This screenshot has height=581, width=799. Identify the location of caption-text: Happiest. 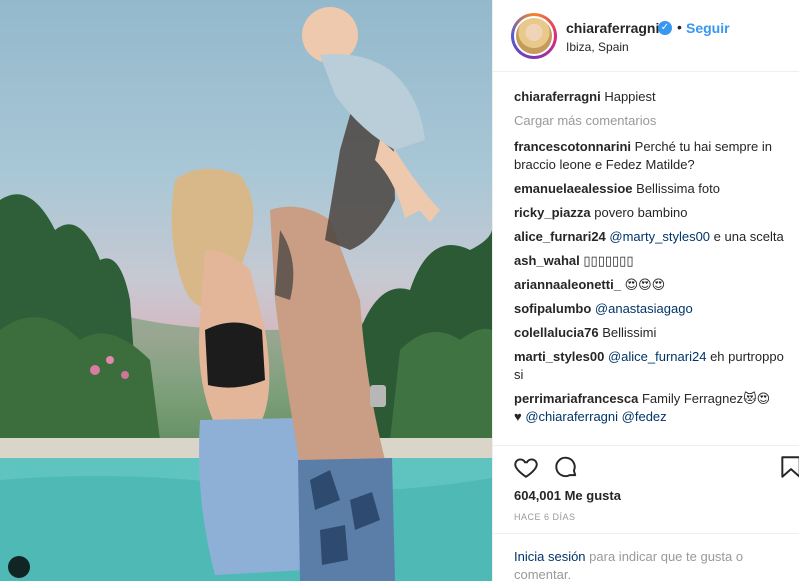
(630, 96).